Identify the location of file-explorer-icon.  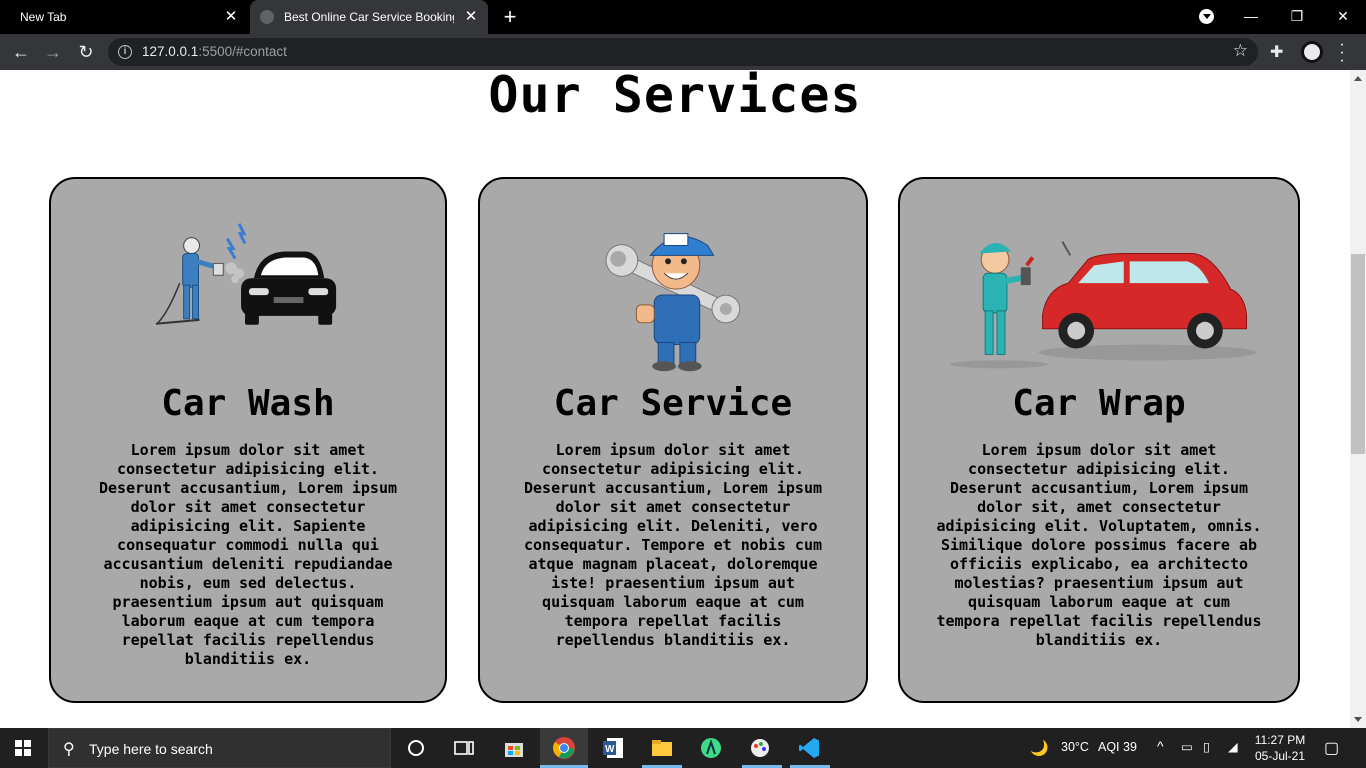
(662, 748).